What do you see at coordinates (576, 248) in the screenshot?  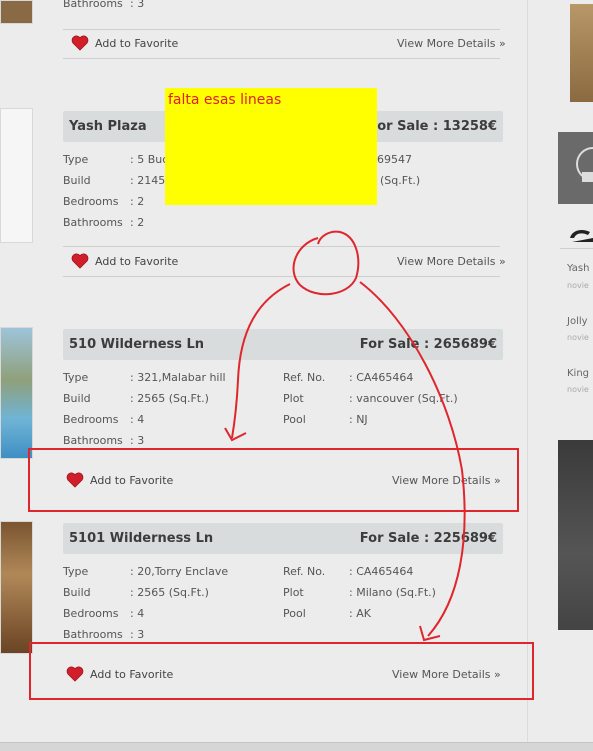 I see `sidebar-divider` at bounding box center [576, 248].